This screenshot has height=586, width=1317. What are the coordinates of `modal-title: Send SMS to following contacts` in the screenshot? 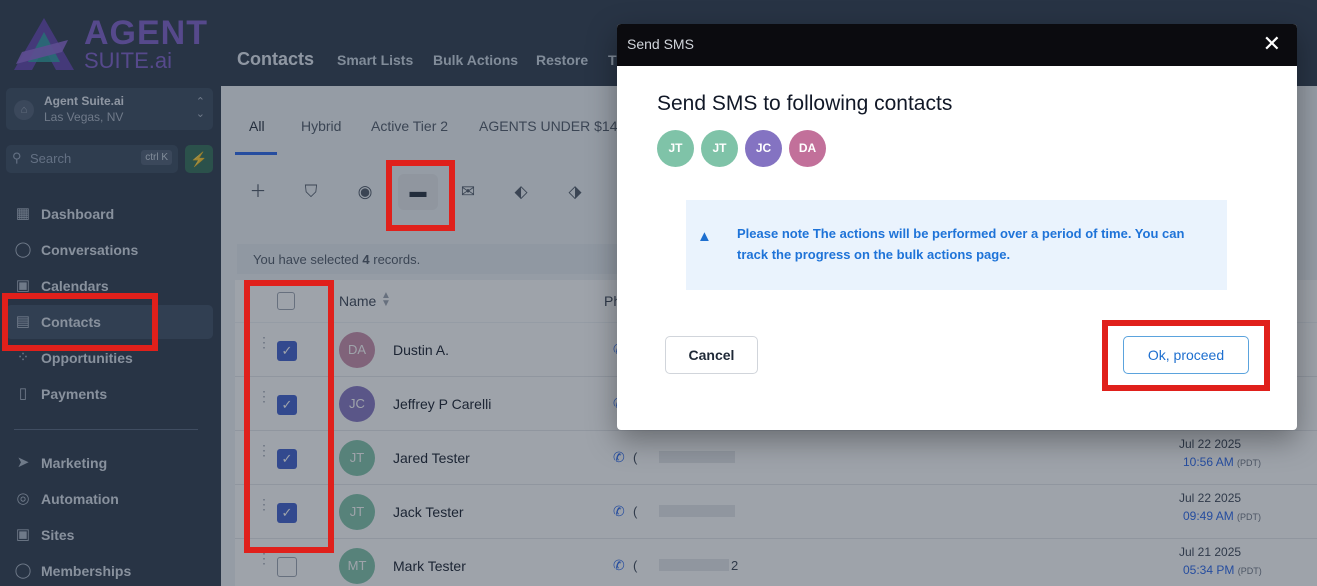 It's located at (805, 103).